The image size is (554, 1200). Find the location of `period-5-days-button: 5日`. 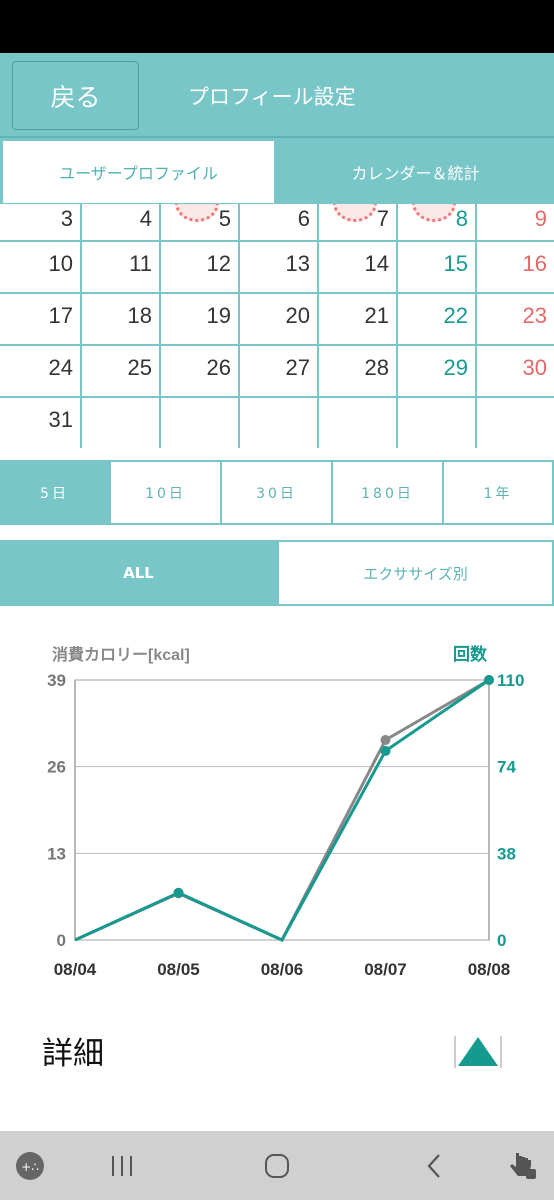

period-5-days-button: 5日 is located at coordinates (54, 492).